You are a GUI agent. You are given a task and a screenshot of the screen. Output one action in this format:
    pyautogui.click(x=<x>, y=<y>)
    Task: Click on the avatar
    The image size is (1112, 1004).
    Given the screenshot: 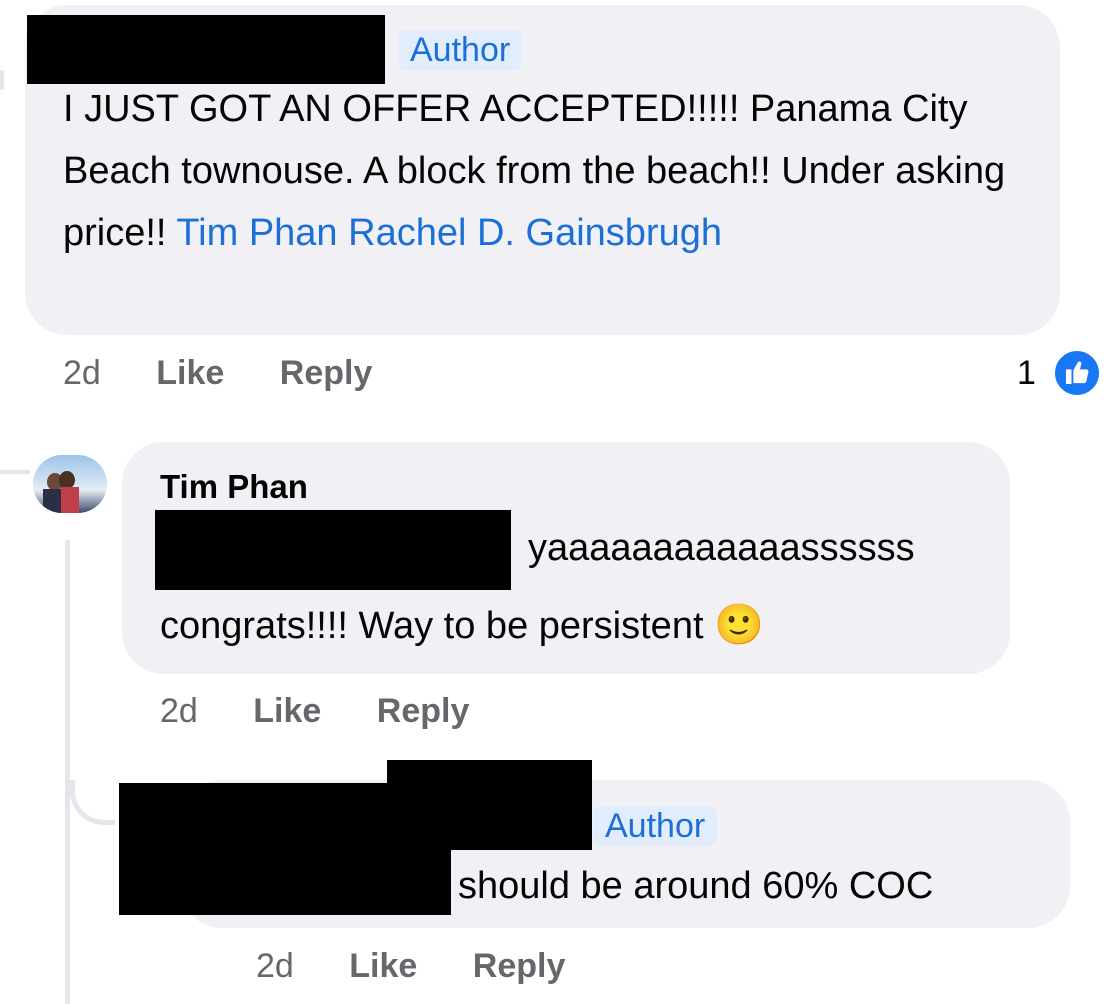 What is the action you would take?
    pyautogui.click(x=70, y=484)
    